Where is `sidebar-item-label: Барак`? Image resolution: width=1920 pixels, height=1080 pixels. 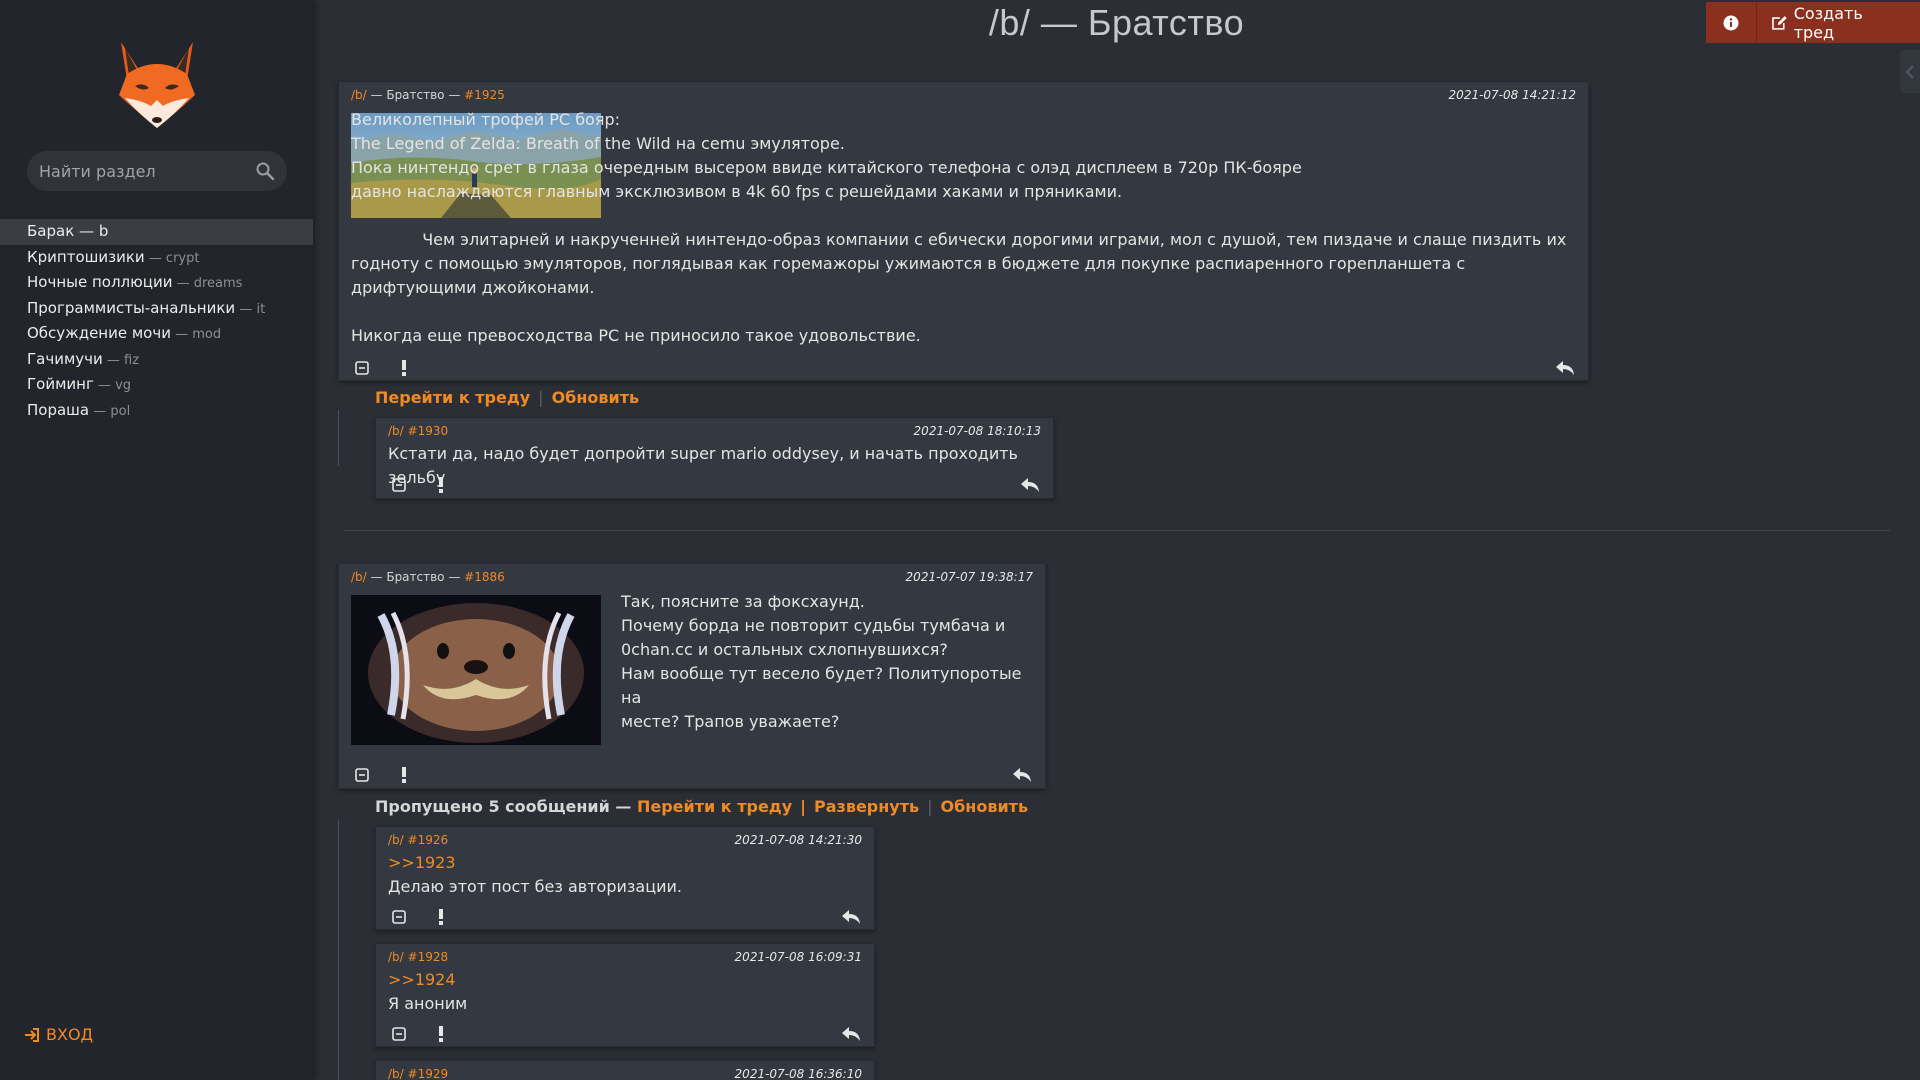 sidebar-item-label: Барак is located at coordinates (51, 231).